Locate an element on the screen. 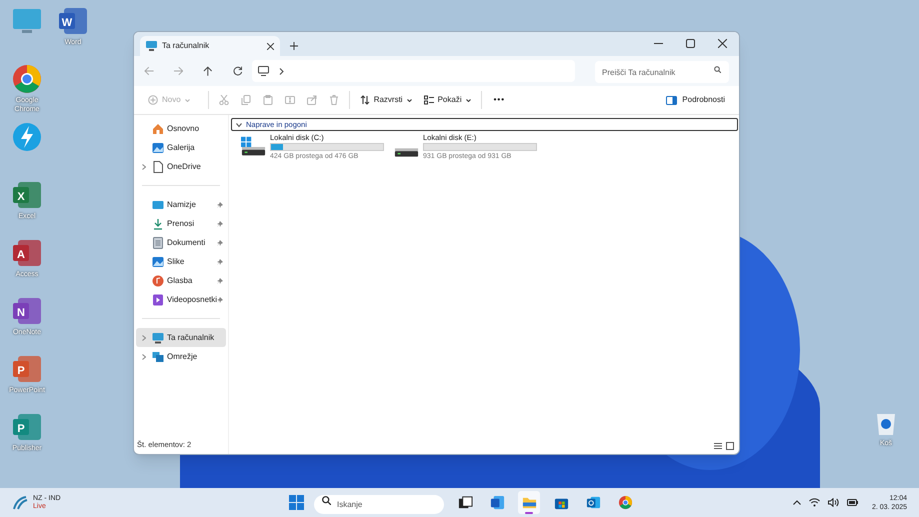  download-arrow-icon is located at coordinates (158, 224).